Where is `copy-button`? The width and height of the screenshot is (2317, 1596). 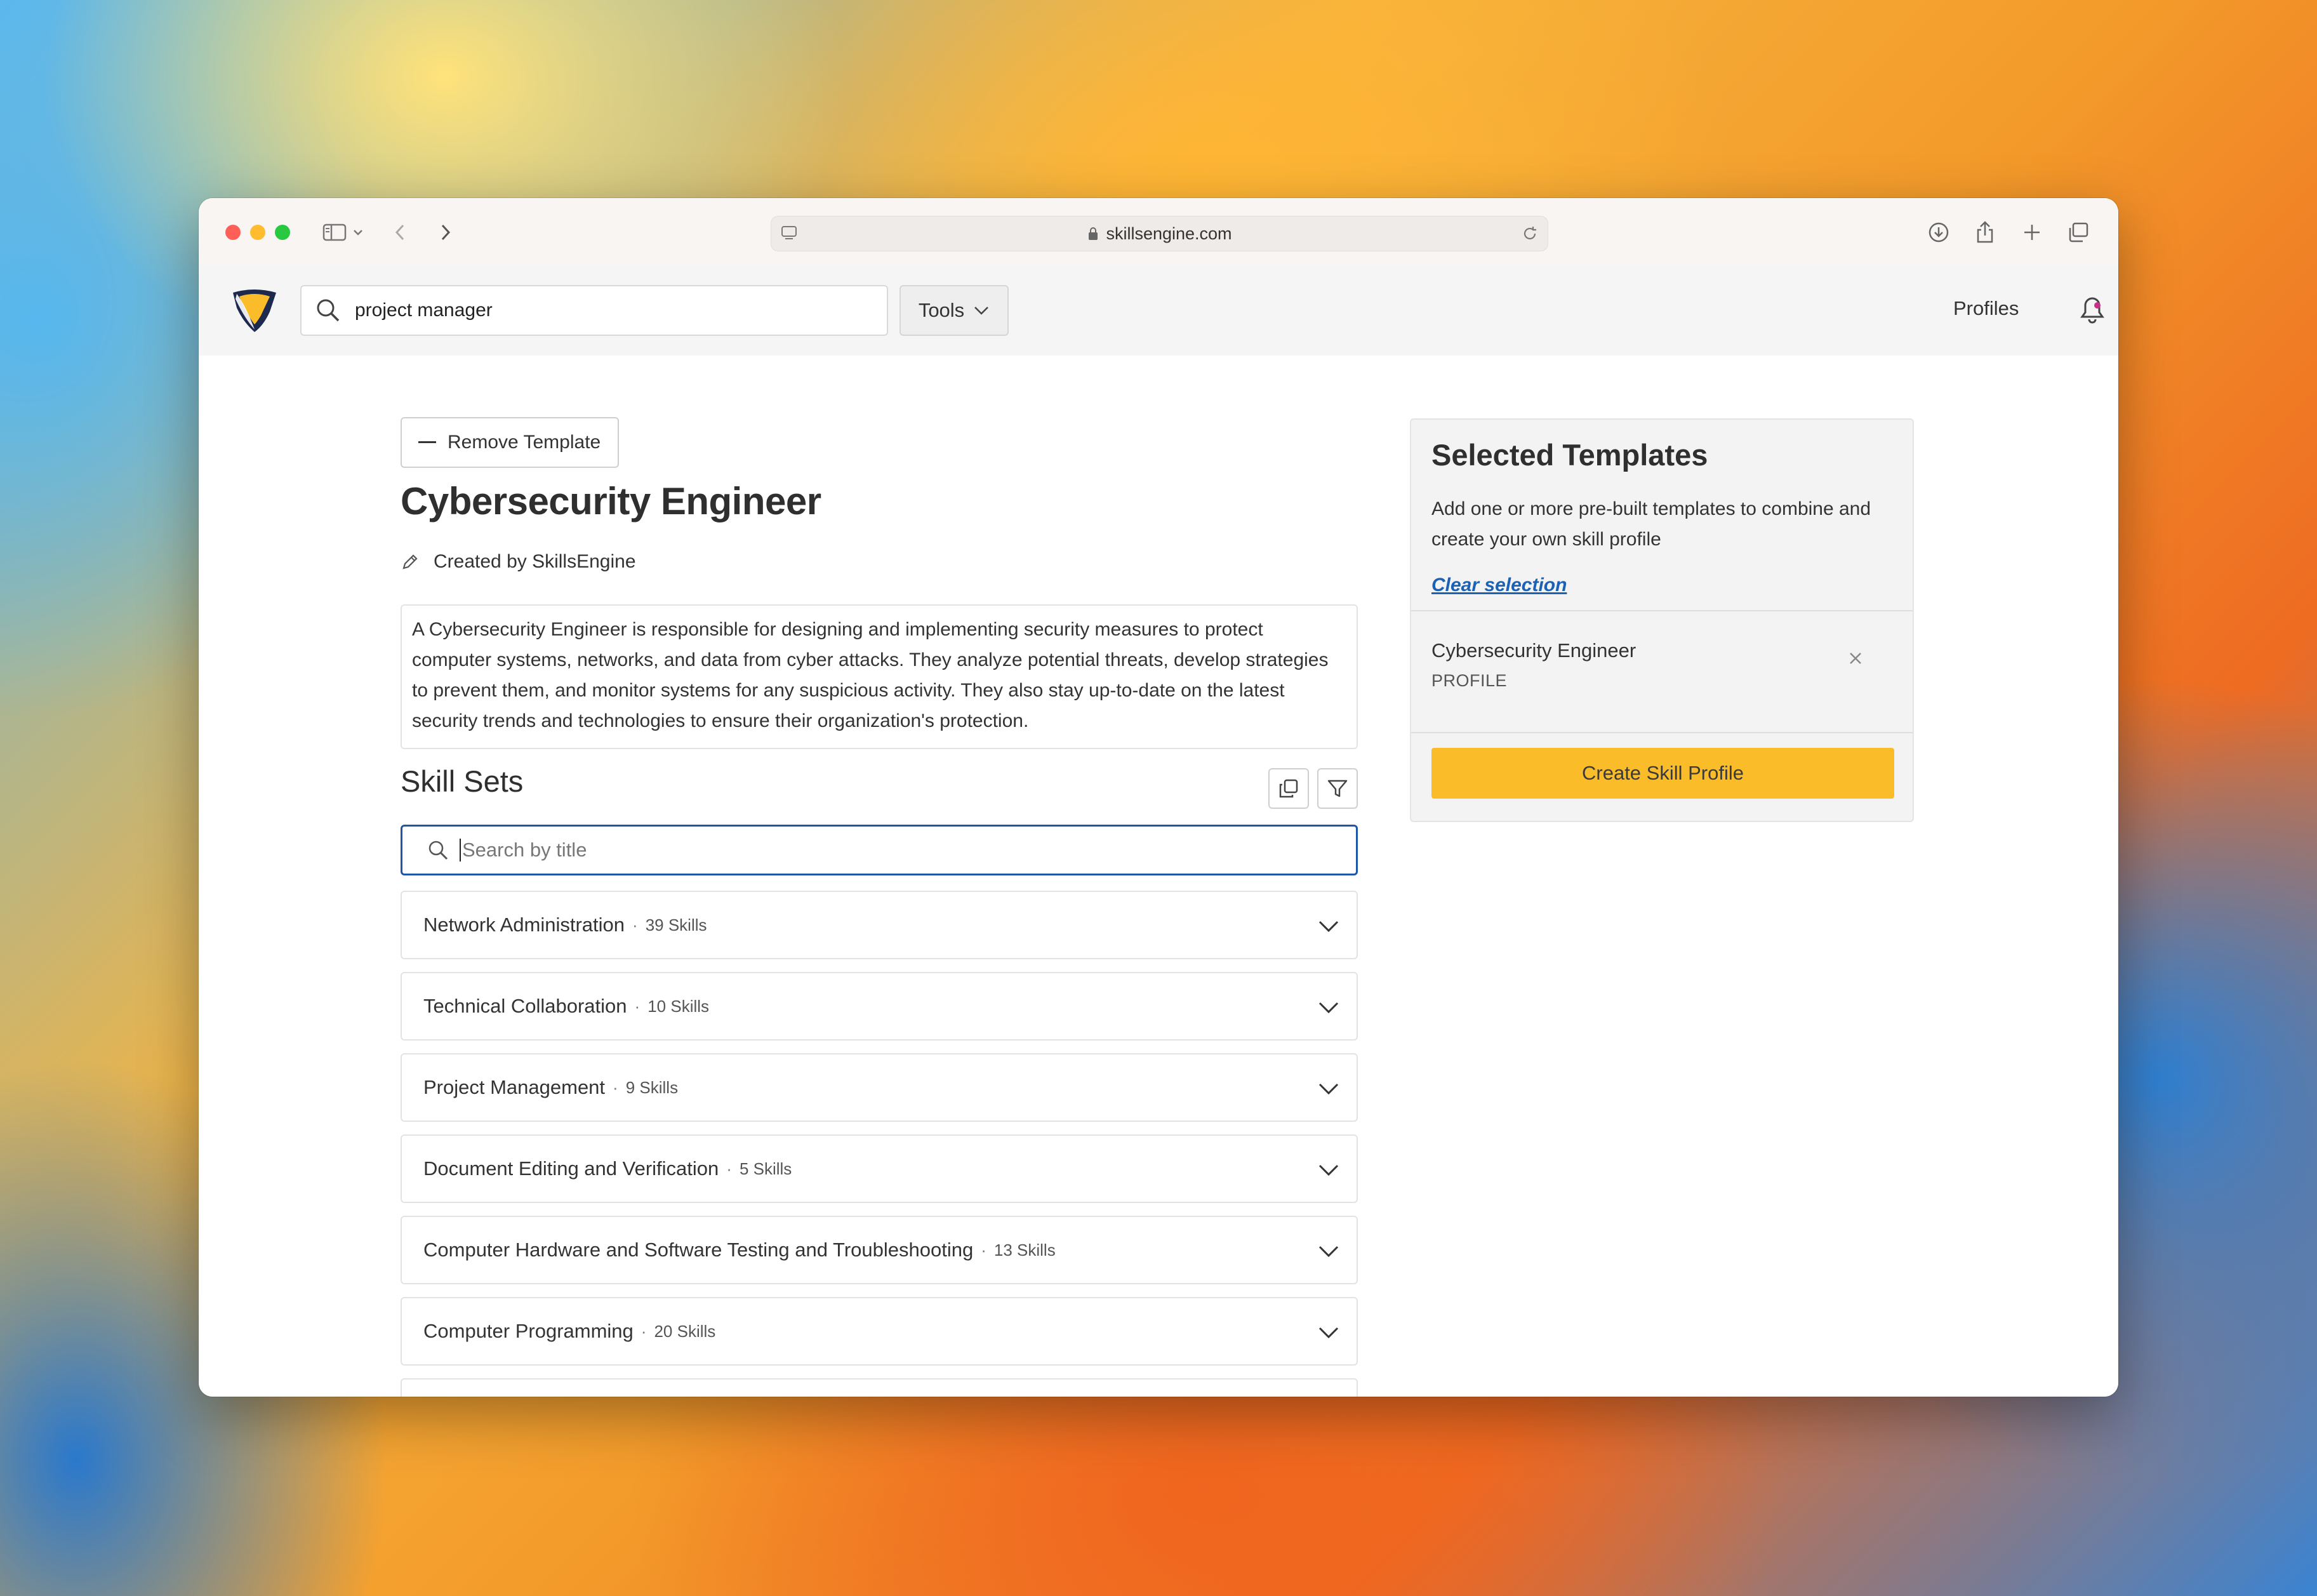 copy-button is located at coordinates (1288, 789).